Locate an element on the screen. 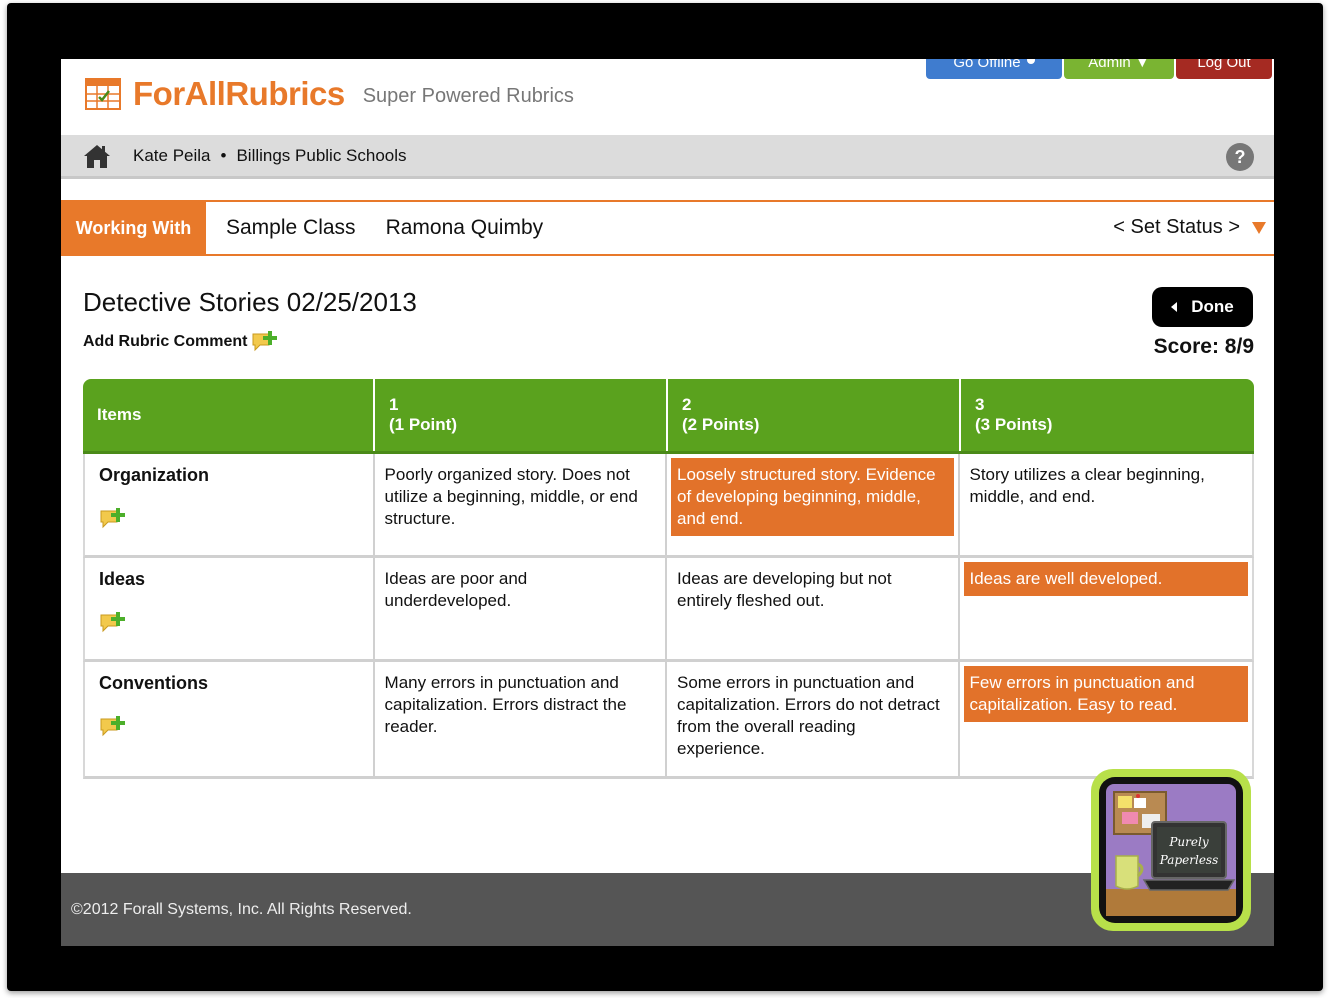  logout-button: Log Out is located at coordinates (1224, 69).